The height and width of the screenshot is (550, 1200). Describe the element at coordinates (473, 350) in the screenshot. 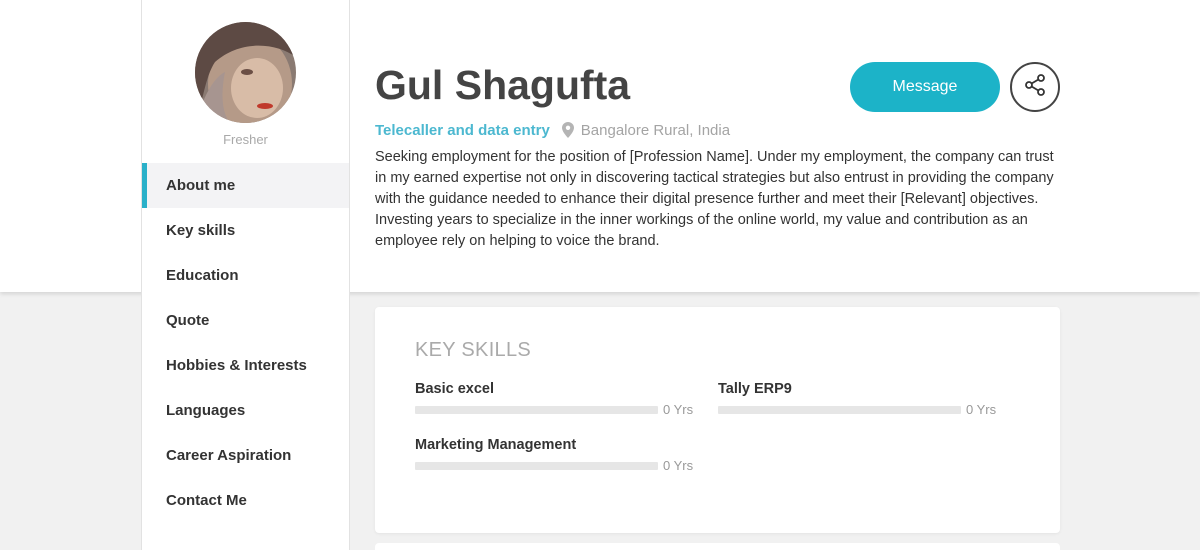

I see `key-skills-heading: KEY SKILLS` at that location.